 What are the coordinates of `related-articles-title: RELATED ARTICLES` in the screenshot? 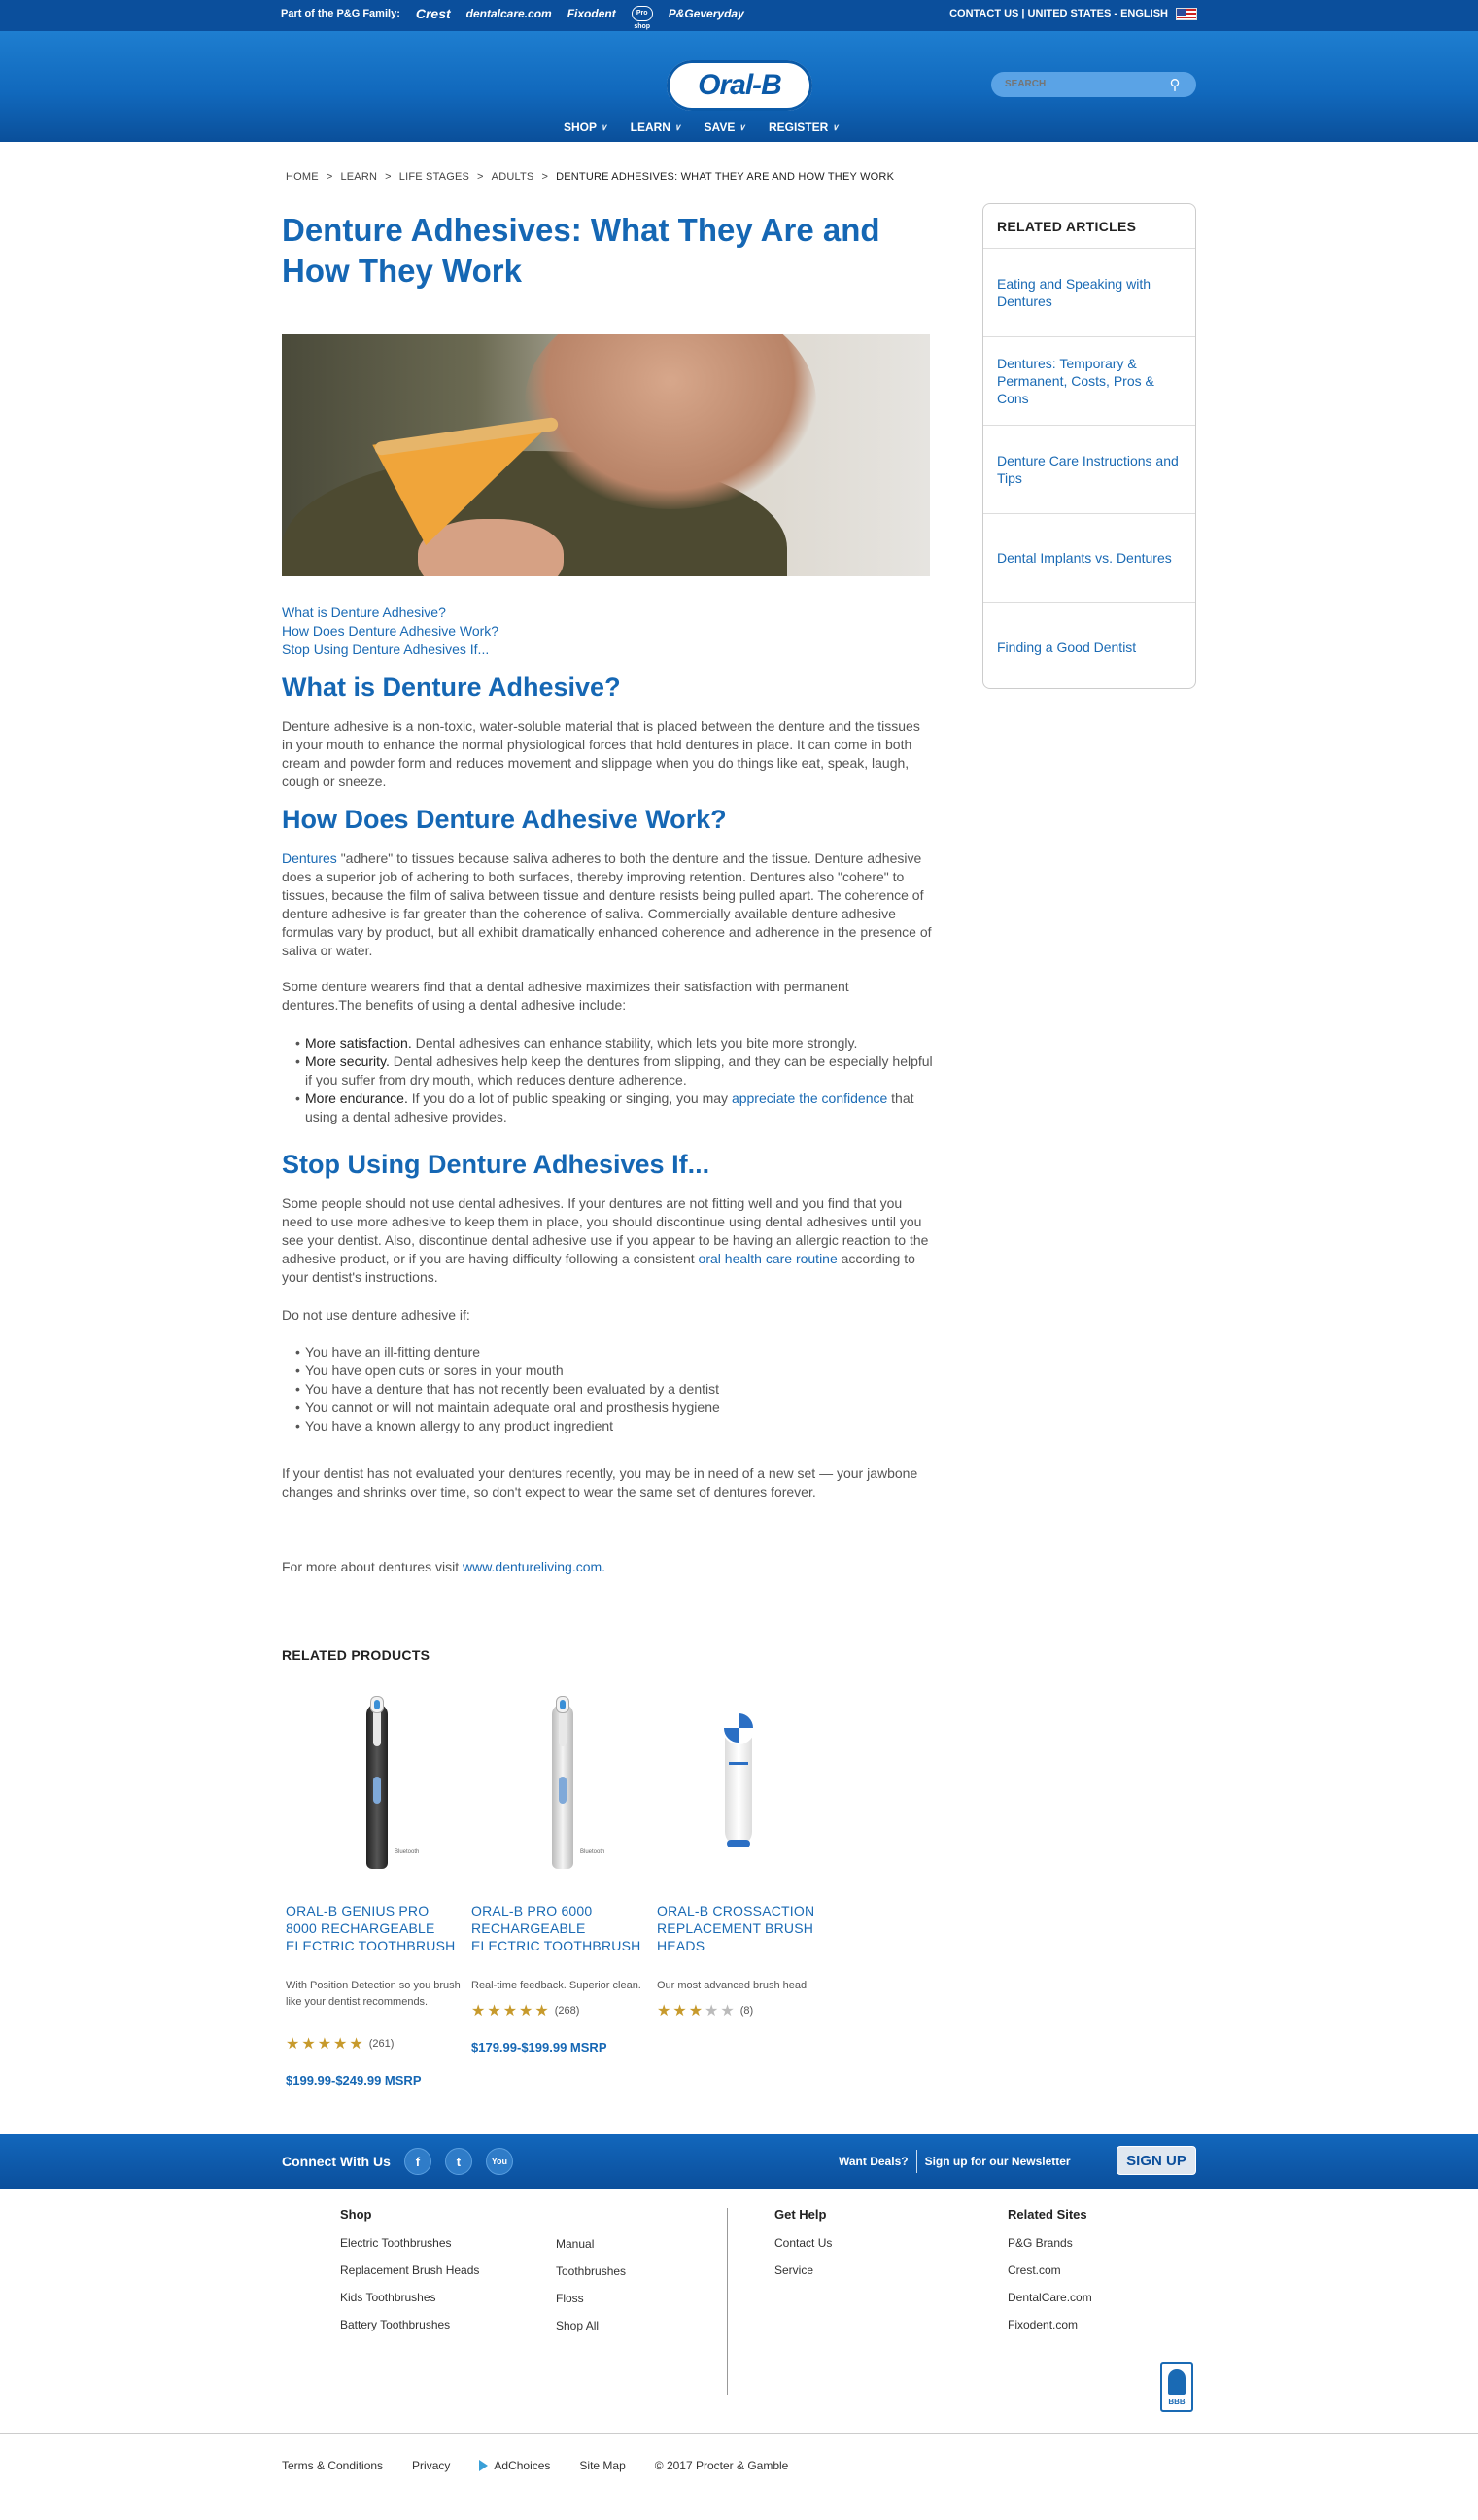 It's located at (1089, 226).